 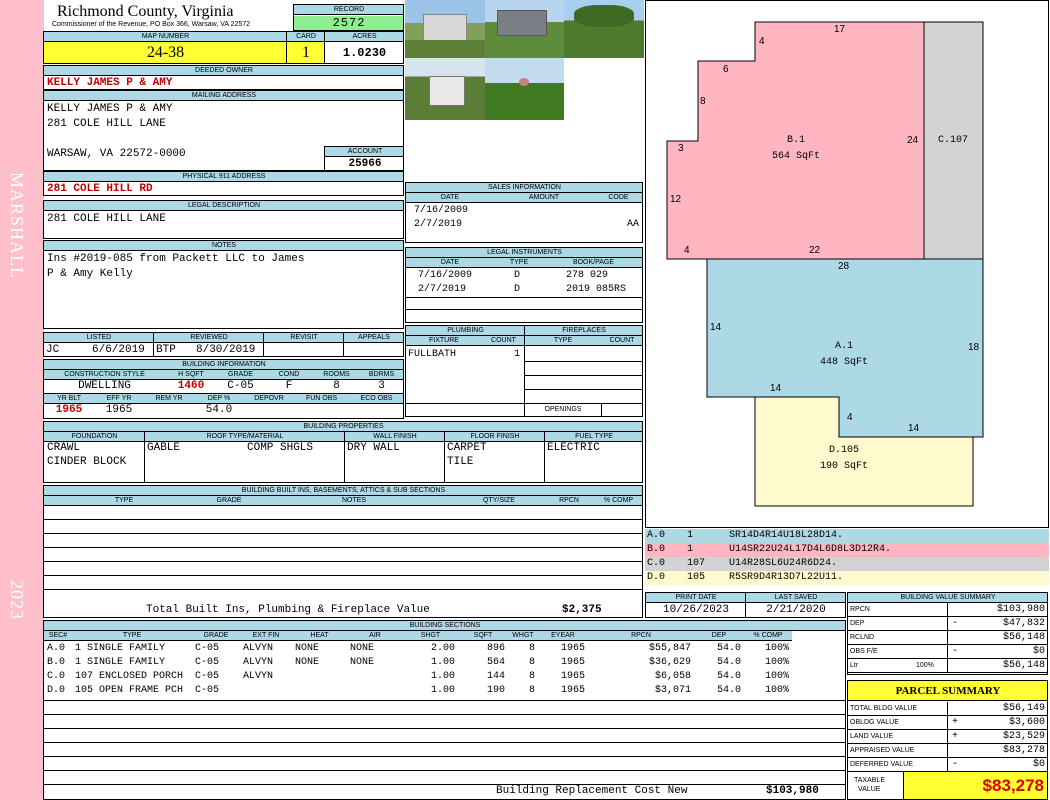 What do you see at coordinates (1023, 708) in the screenshot?
I see `parcel-value: $56,149` at bounding box center [1023, 708].